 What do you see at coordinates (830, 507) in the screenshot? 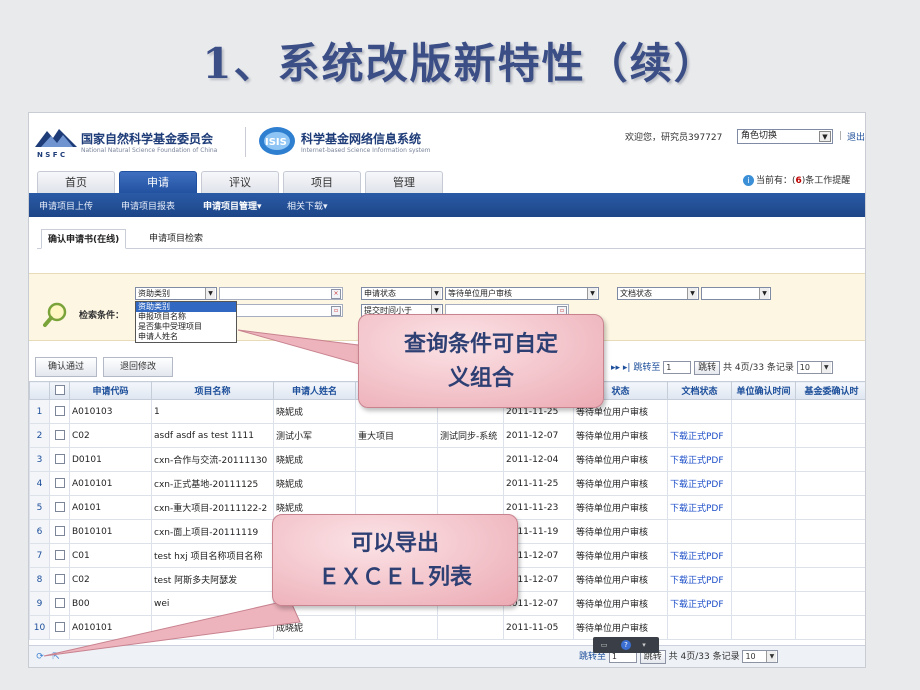
I see `cell-nsfc-confirm` at bounding box center [830, 507].